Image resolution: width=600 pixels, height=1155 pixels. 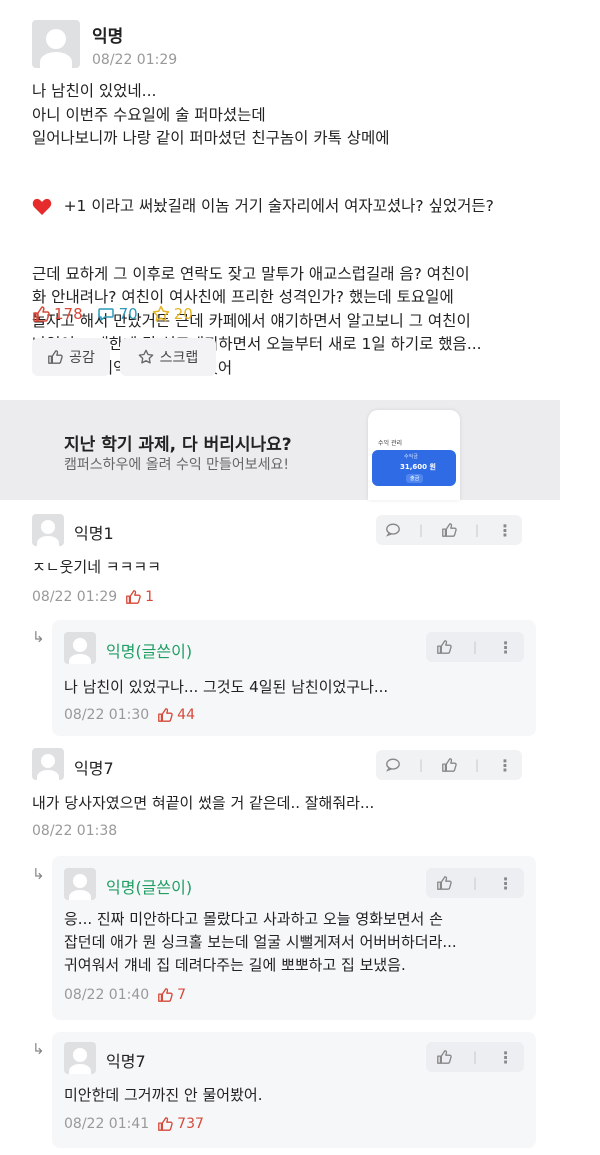 What do you see at coordinates (253, 919) in the screenshot?
I see `comment-line: 응... 진짜 미안하다고 몰랐다고 사과하고 오늘 영화보면서 손` at bounding box center [253, 919].